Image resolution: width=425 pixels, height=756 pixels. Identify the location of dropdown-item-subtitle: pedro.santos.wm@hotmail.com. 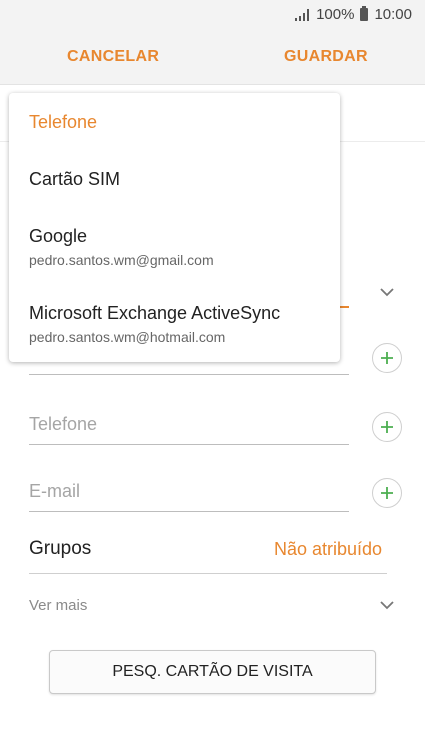
(127, 337).